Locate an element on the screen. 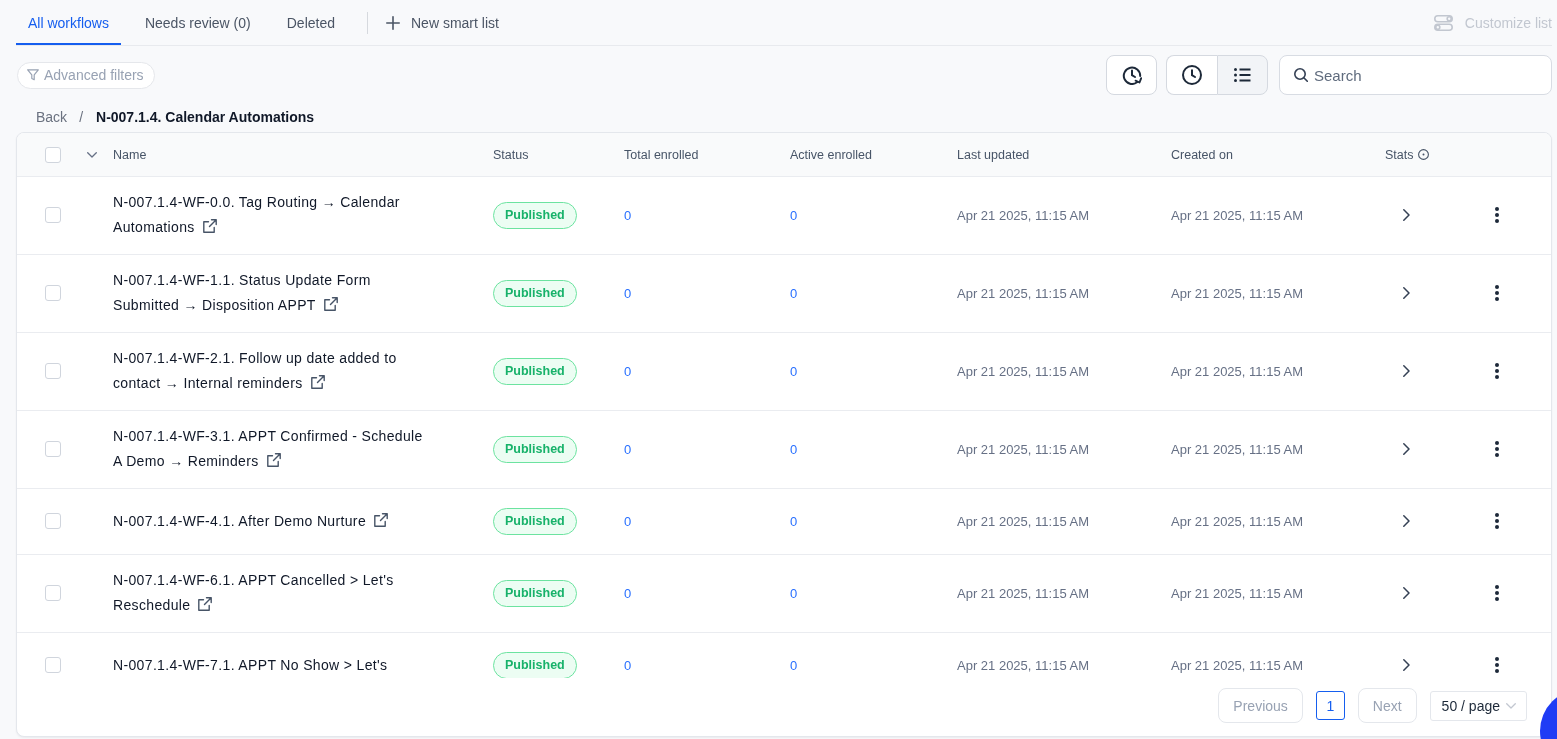 Image resolution: width=1557 pixels, height=739 pixels. back-link: Back is located at coordinates (52, 117).